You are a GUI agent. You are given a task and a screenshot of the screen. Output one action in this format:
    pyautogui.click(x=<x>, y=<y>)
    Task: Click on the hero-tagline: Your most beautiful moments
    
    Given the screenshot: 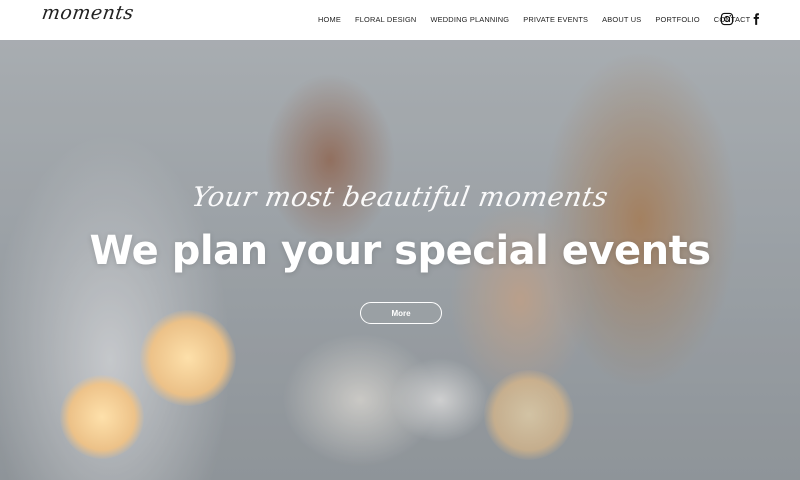 What is the action you would take?
    pyautogui.click(x=400, y=197)
    